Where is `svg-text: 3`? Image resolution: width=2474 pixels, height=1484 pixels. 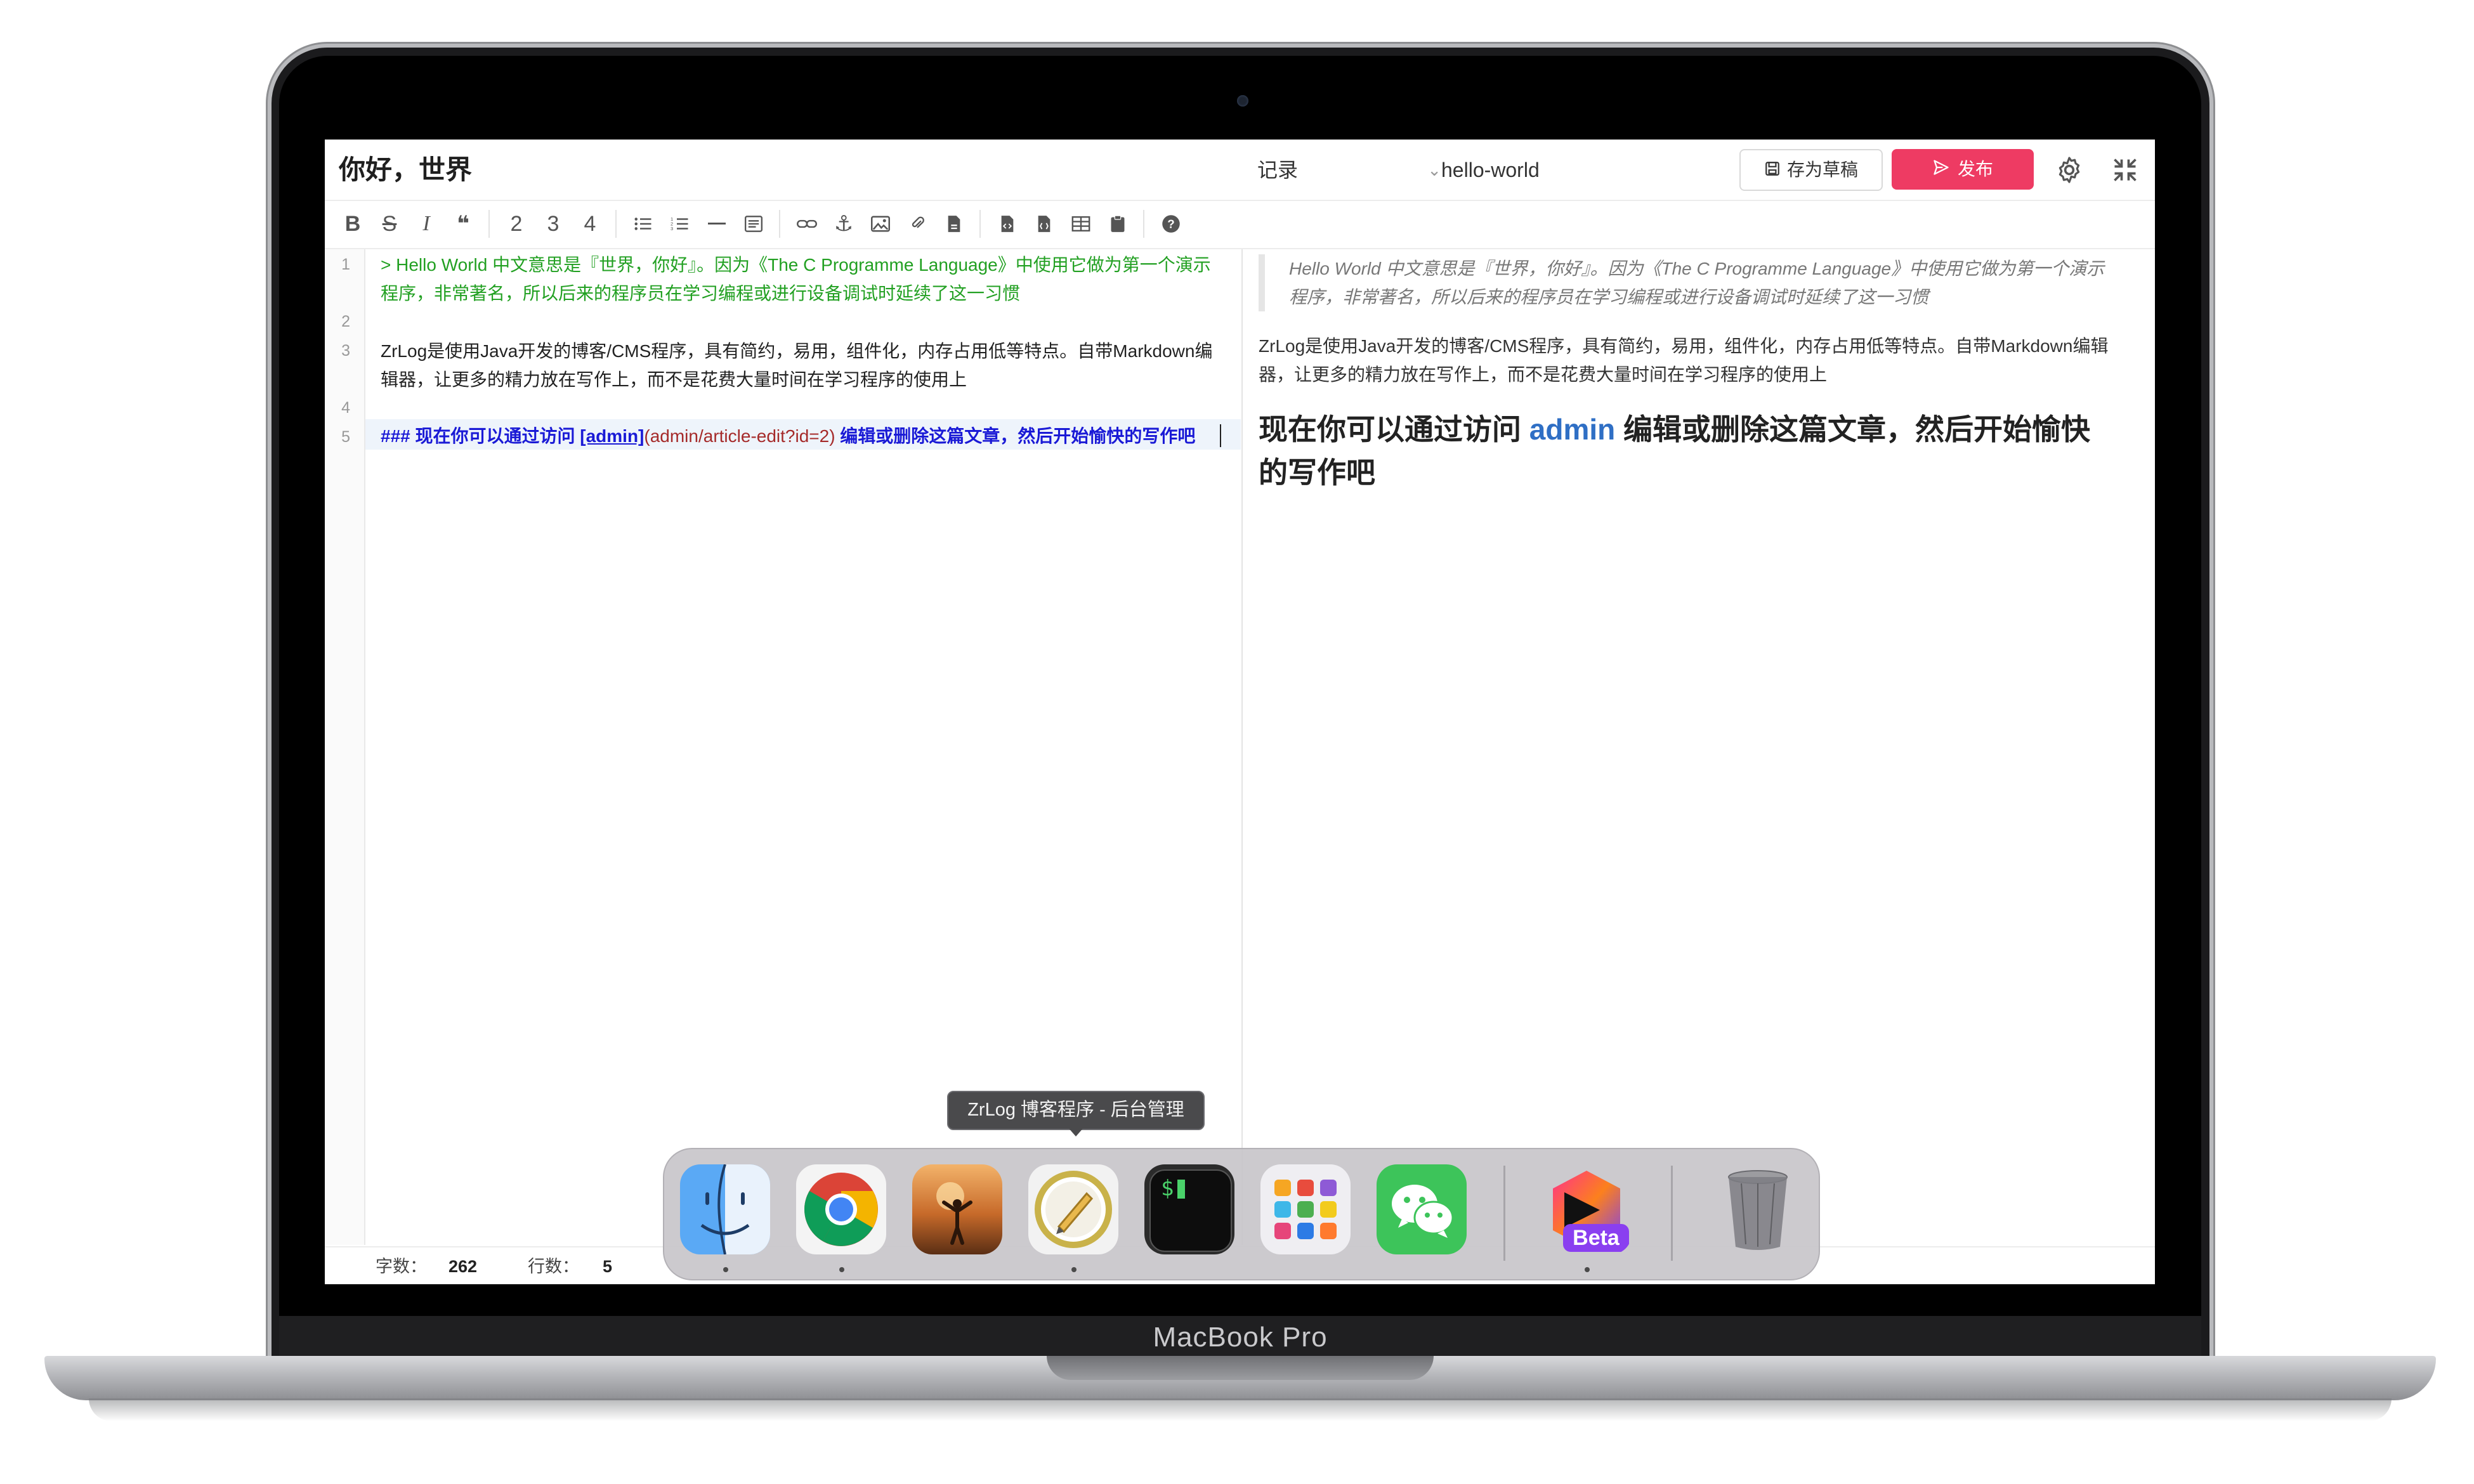 svg-text: 3 is located at coordinates (672, 228).